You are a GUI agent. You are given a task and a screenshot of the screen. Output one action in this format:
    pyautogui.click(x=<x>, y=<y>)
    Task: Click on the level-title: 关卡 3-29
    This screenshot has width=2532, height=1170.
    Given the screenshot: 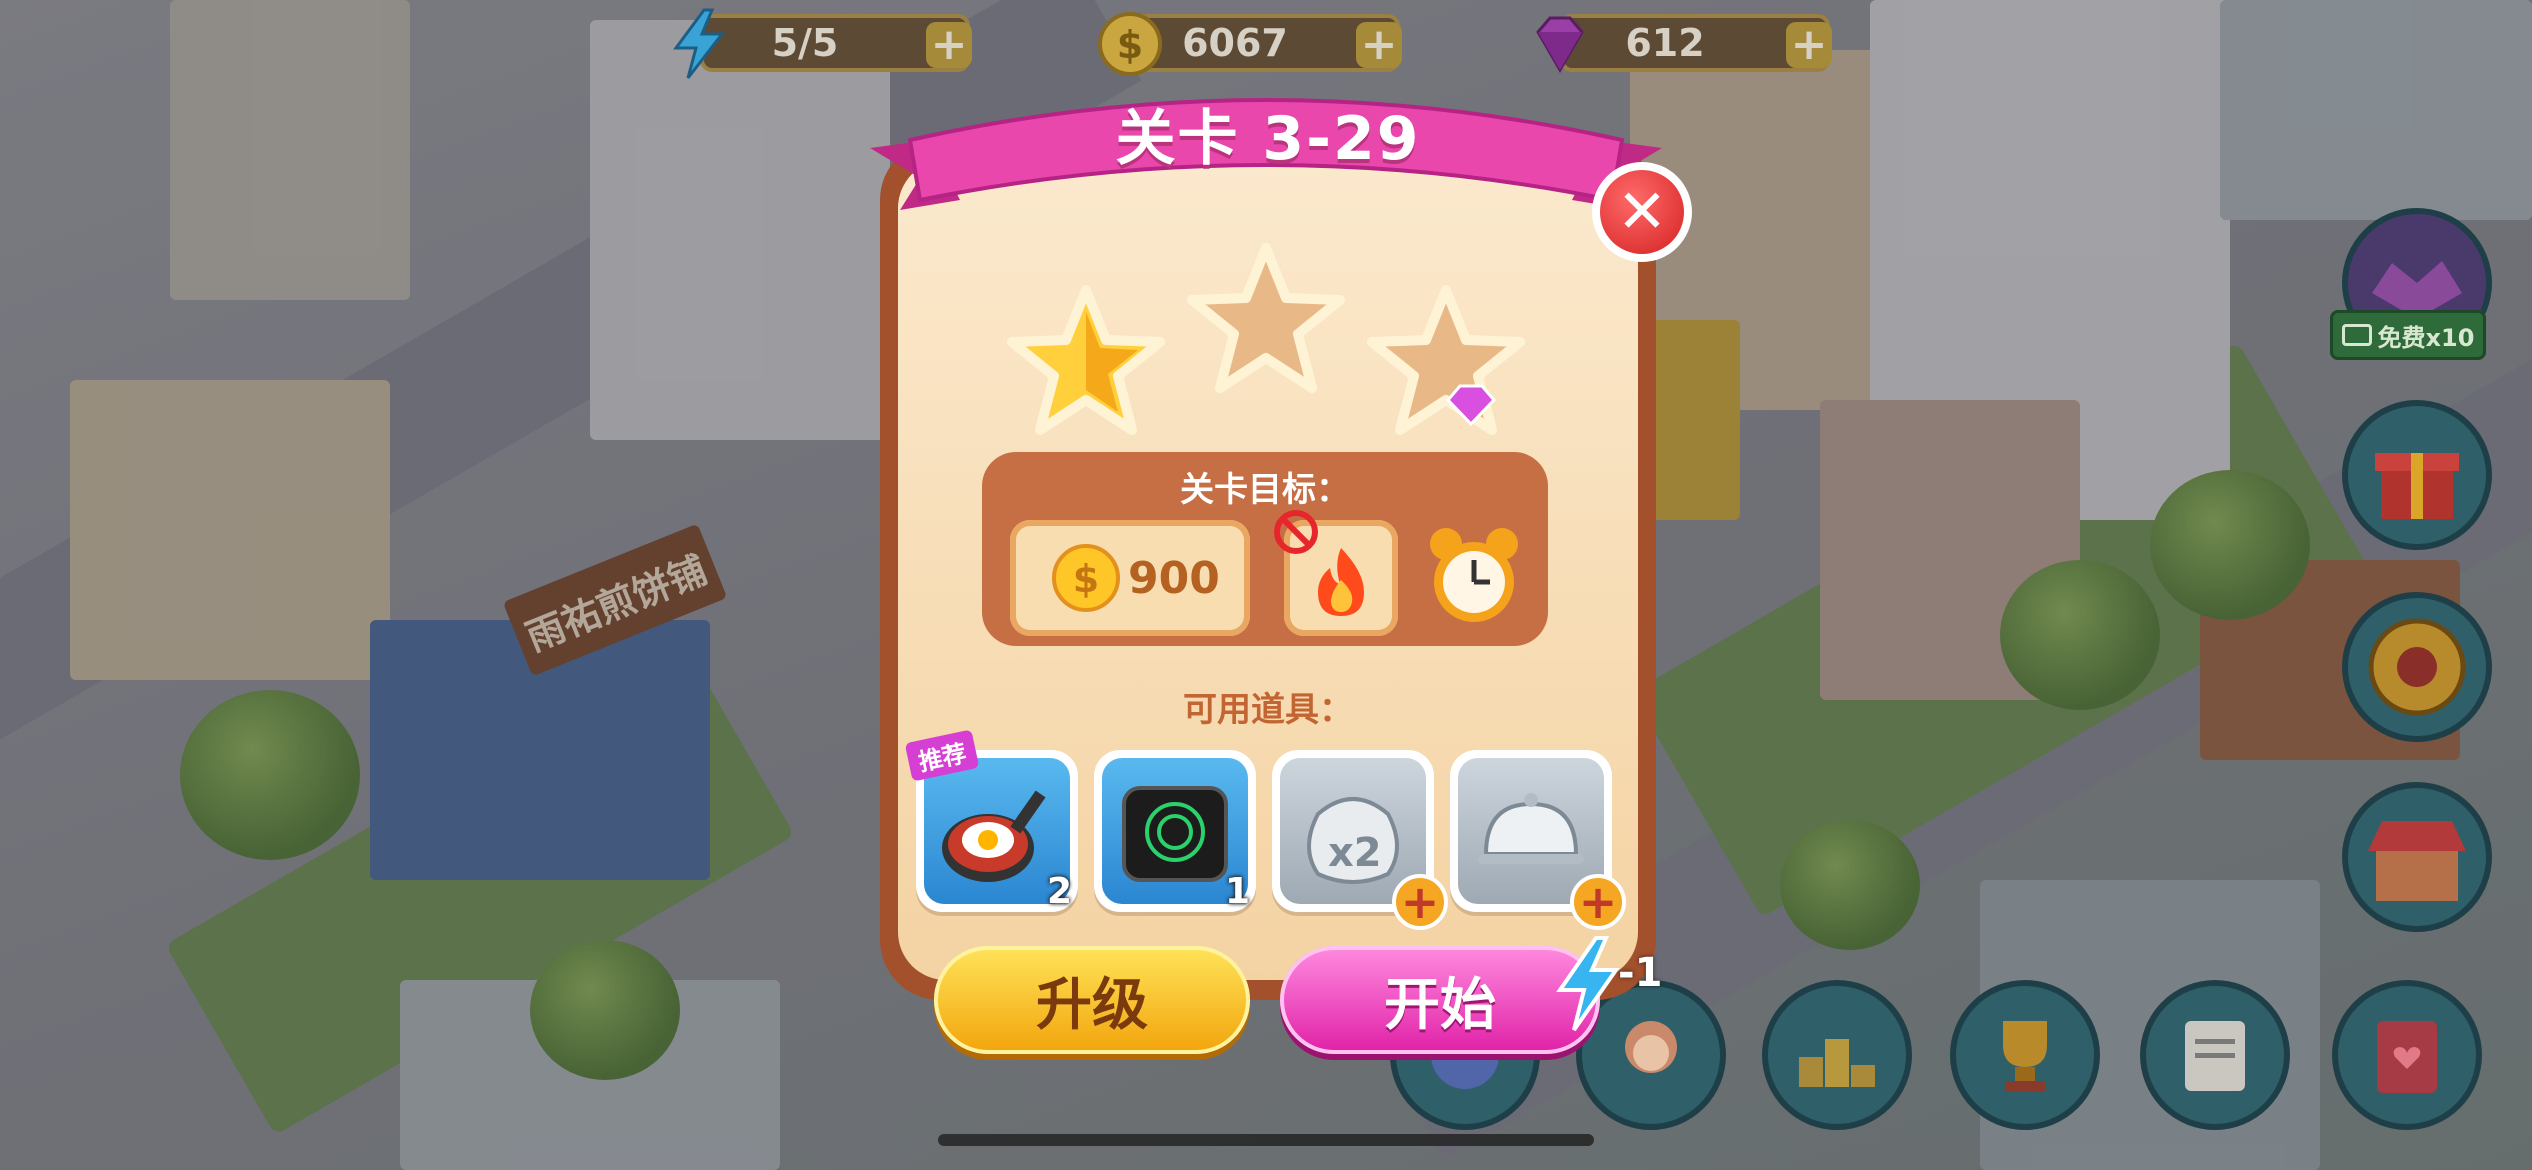 What is the action you would take?
    pyautogui.click(x=1268, y=139)
    